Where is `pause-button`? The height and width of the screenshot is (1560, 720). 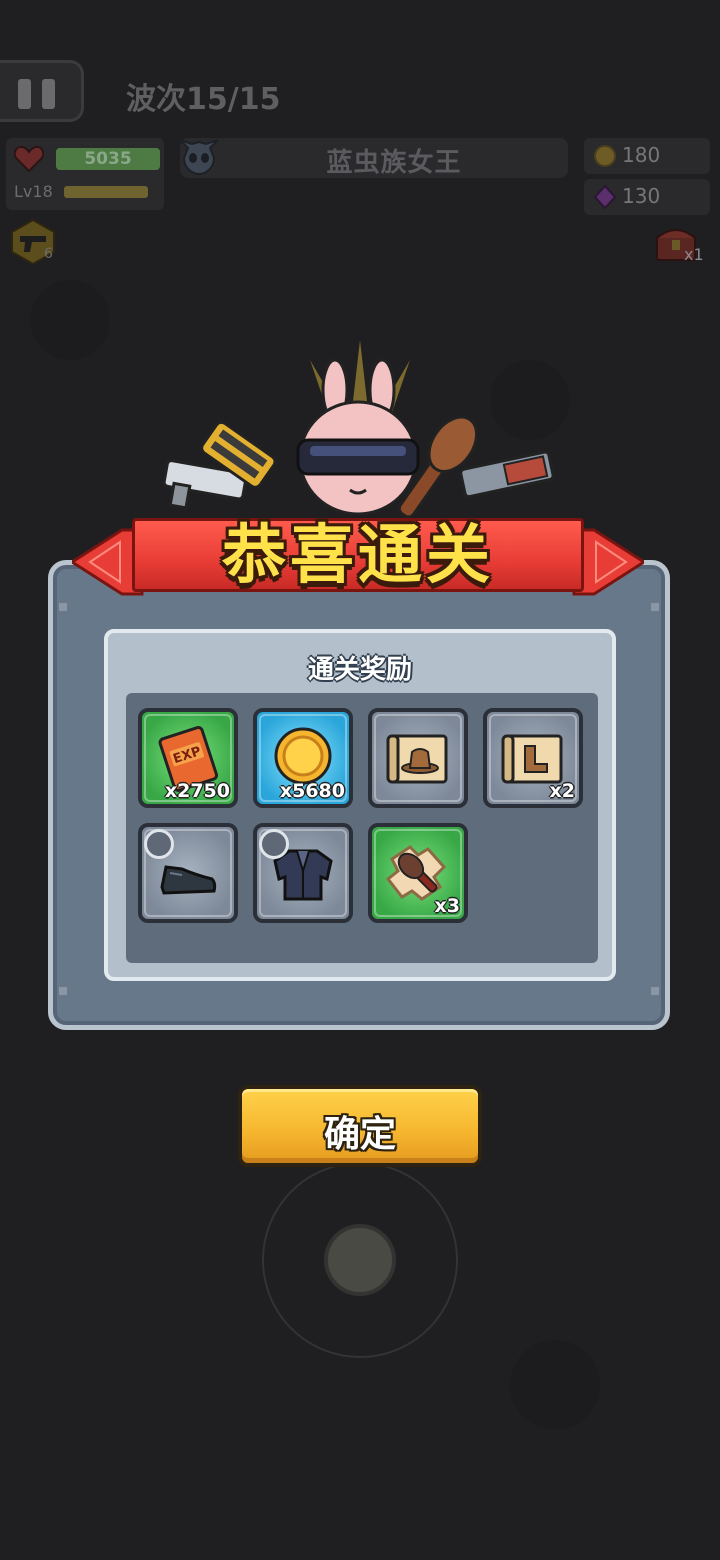 pause-button is located at coordinates (42, 91).